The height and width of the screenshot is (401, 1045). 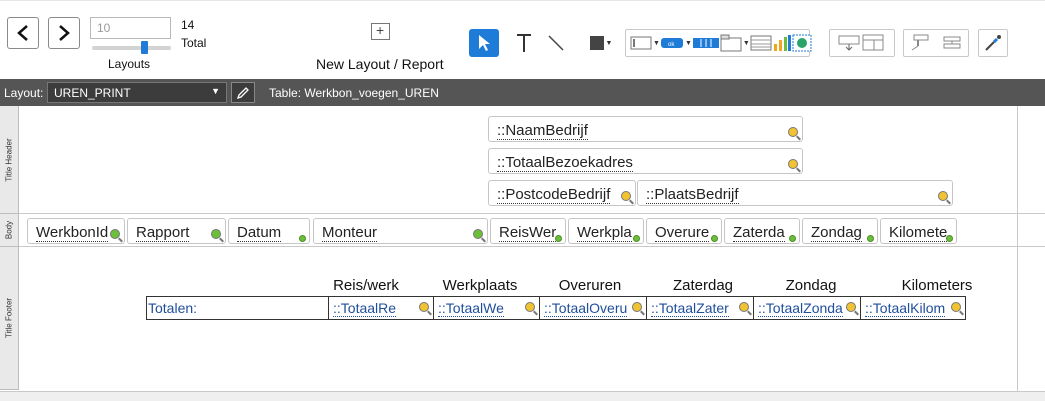 I want to click on part-tab-body: Body, so click(x=9, y=230).